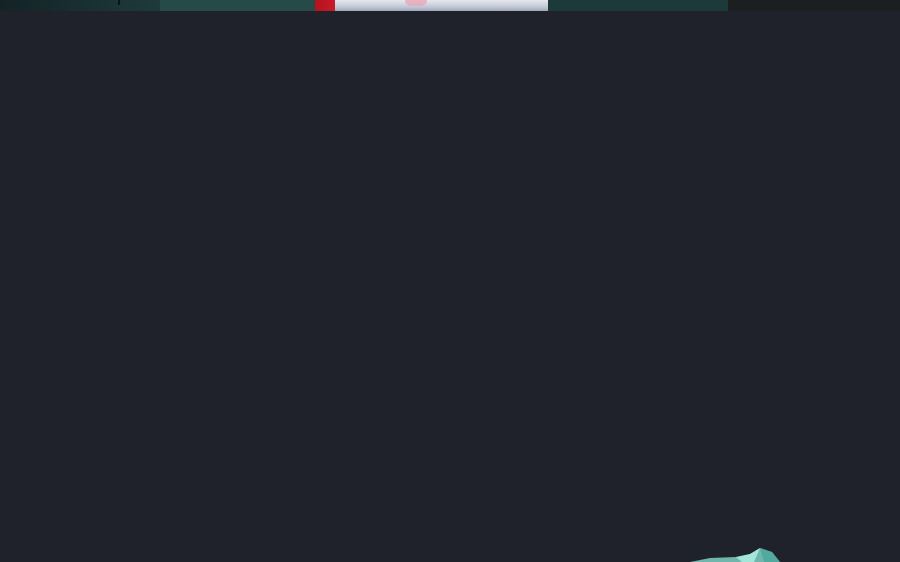 Image resolution: width=900 pixels, height=562 pixels. Describe the element at coordinates (638, 5) in the screenshot. I see `image-tile-teal-dark` at that location.